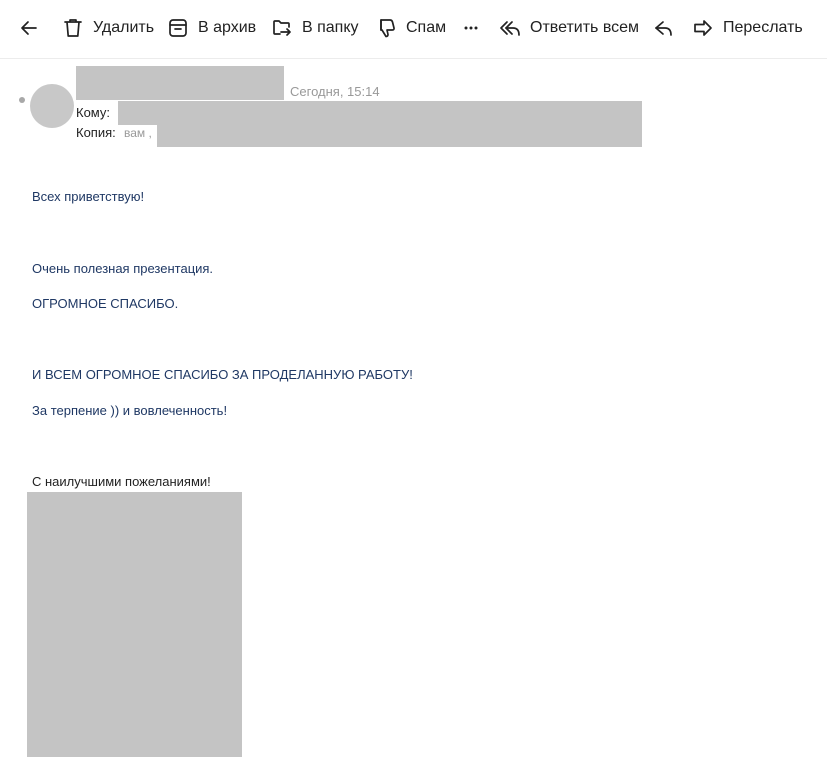 Image resolution: width=827 pixels, height=757 pixels. I want to click on move-to-folder-button: В папку, so click(315, 28).